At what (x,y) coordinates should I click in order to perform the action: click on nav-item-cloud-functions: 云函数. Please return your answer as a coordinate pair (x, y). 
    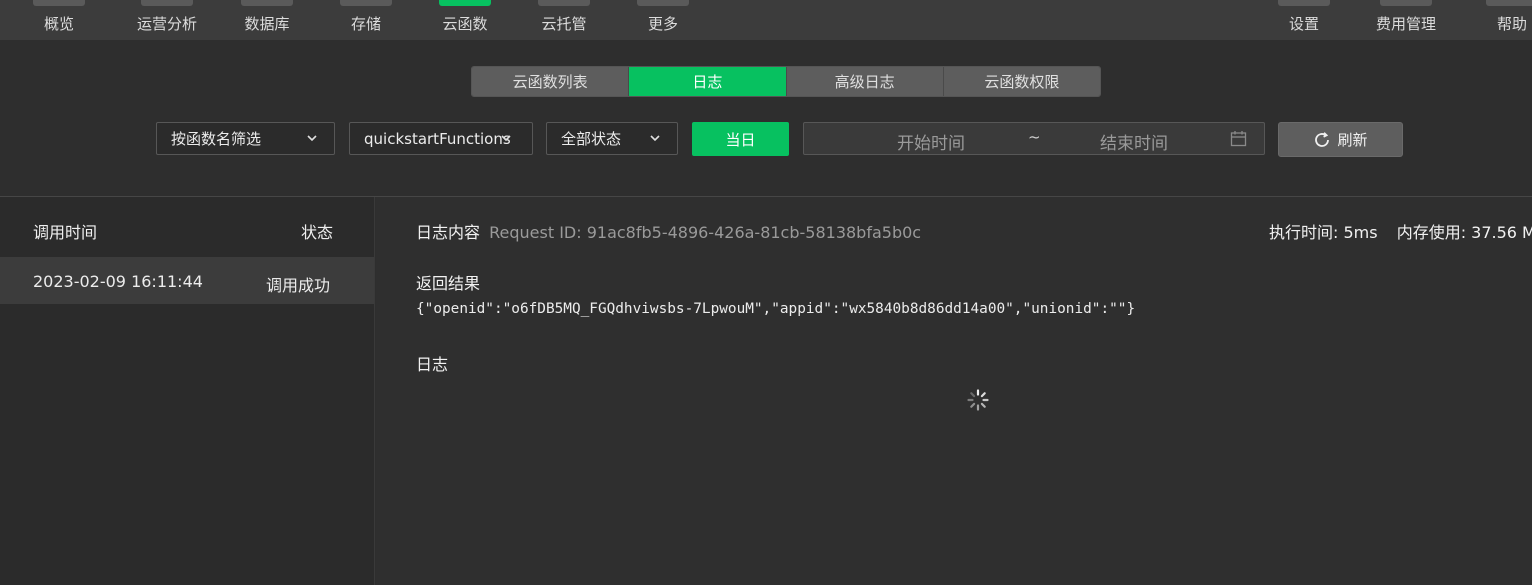
    Looking at the image, I should click on (465, 20).